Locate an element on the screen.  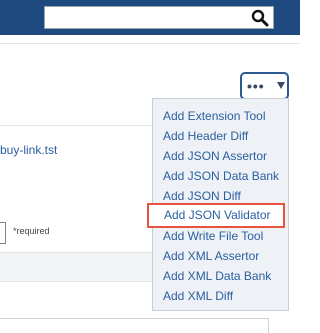
required-input-field is located at coordinates (3, 233).